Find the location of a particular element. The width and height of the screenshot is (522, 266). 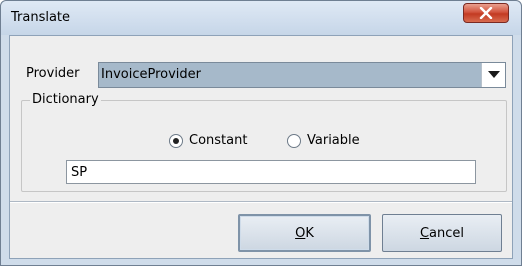

cancel-label-rest: ancel is located at coordinates (447, 233).